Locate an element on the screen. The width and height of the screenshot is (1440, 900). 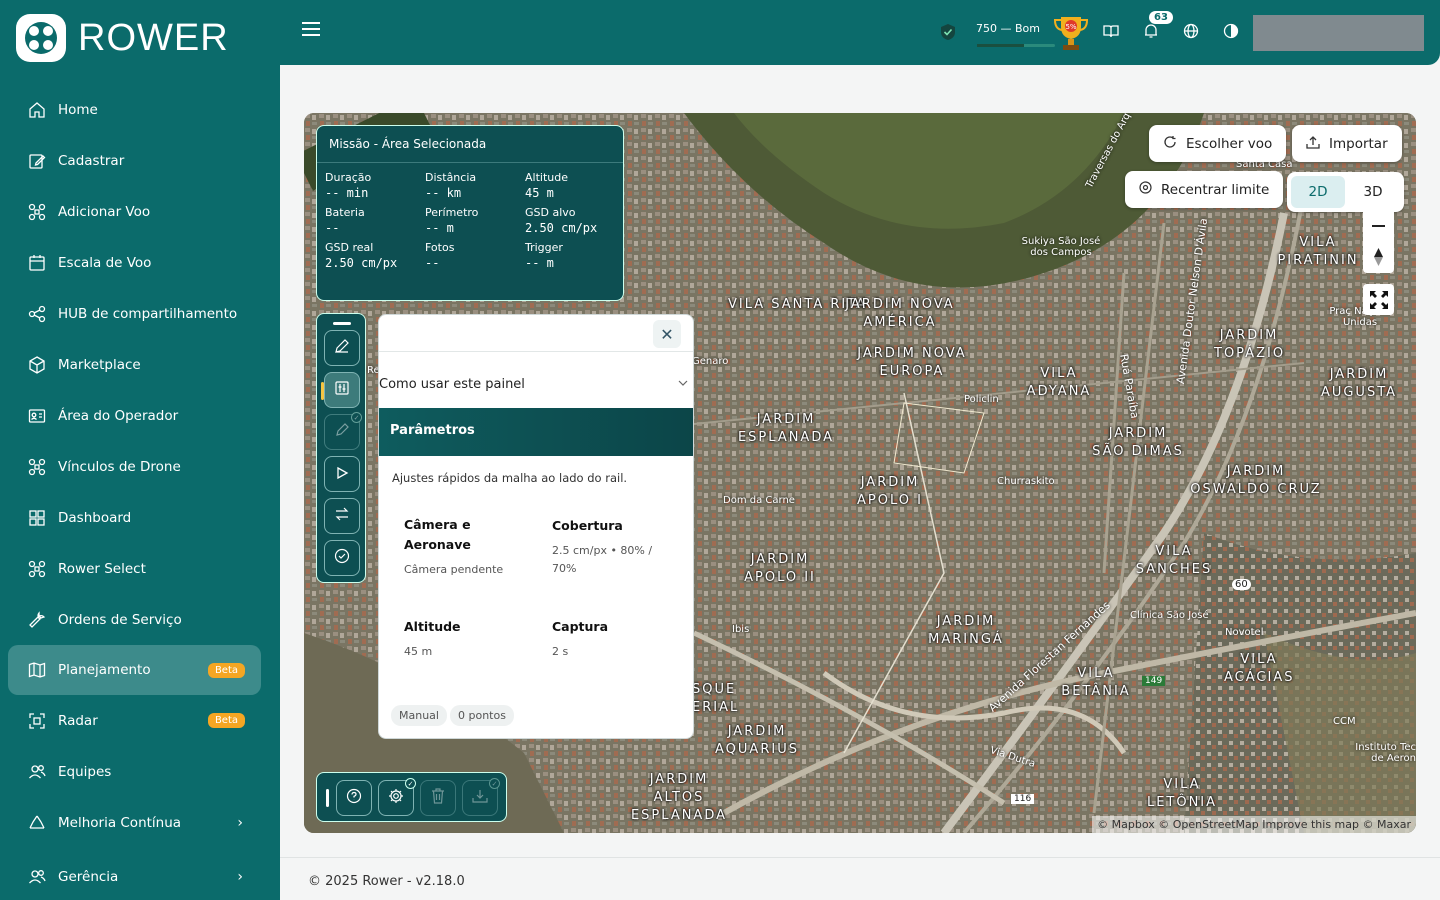
sidebar-item-radar: Radar Beta is located at coordinates (134, 720).